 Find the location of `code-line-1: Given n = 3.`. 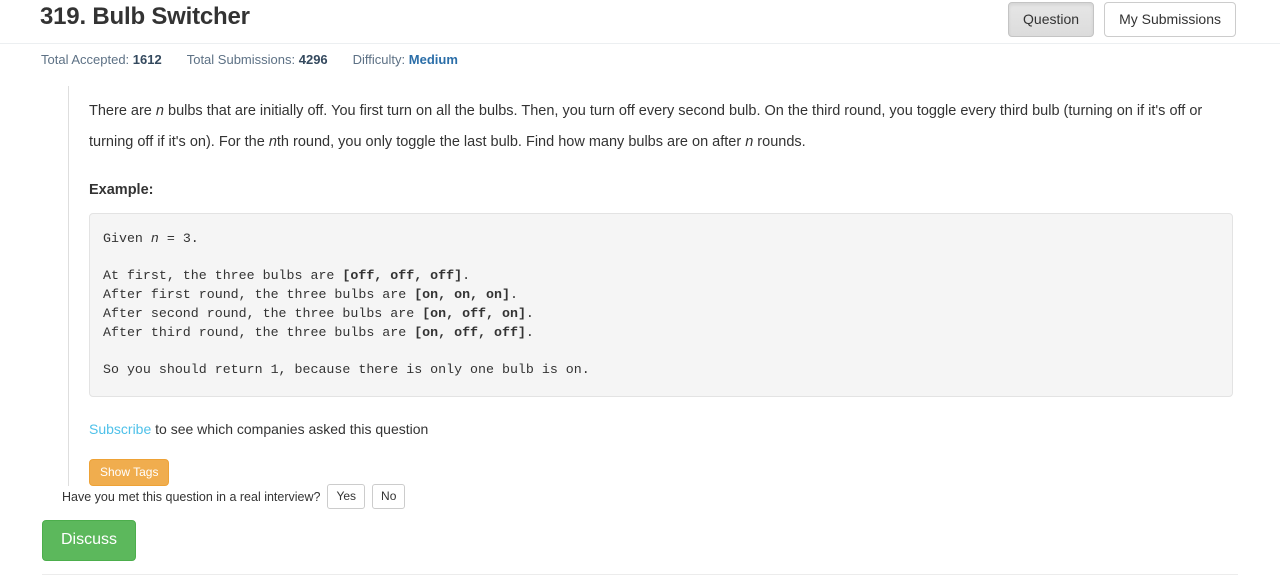

code-line-1: Given n = 3. is located at coordinates (151, 238).